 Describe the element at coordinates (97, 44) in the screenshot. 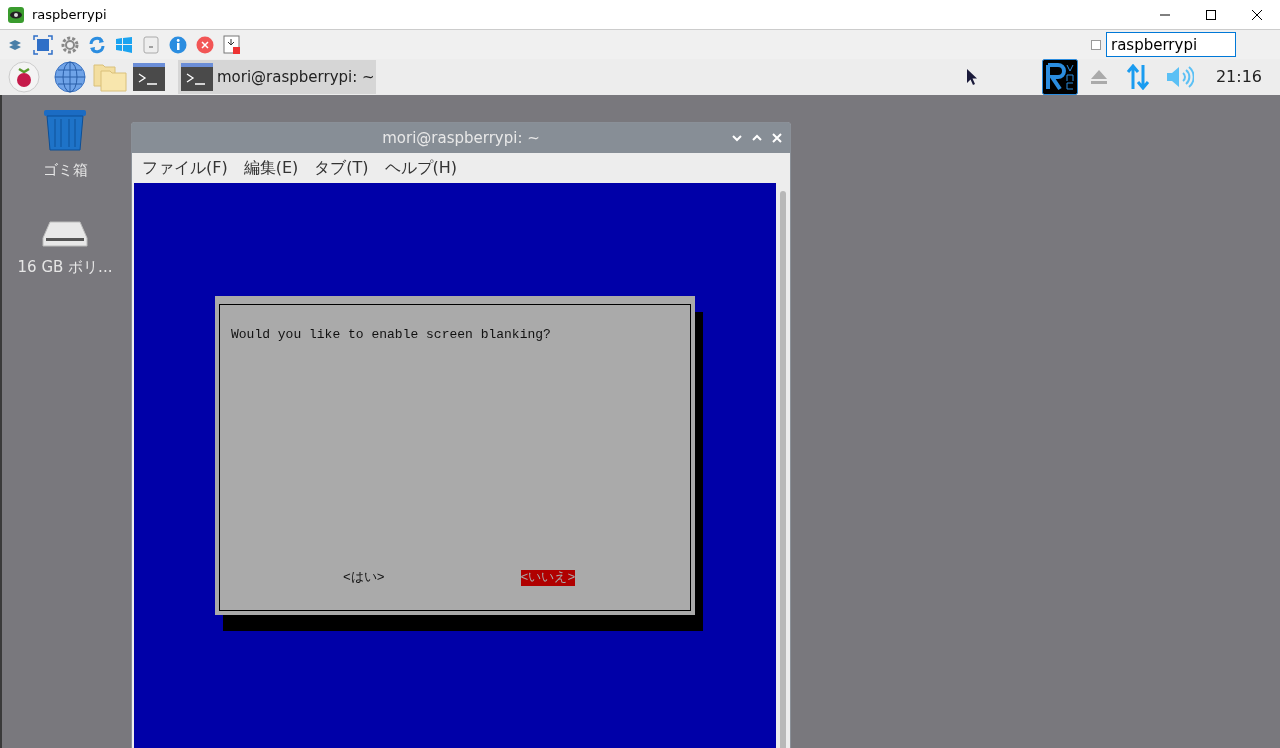

I see `refresh-icon` at that location.